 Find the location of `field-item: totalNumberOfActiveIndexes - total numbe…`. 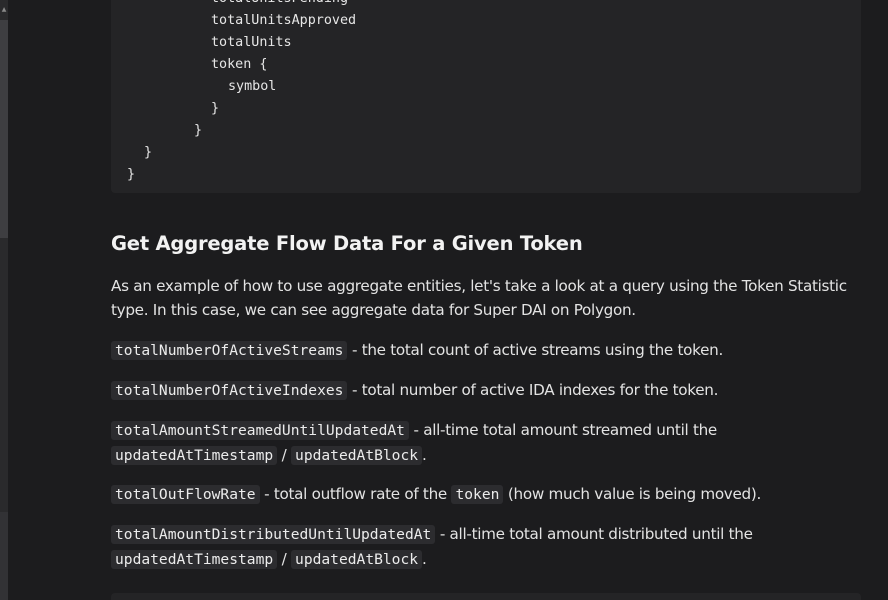

field-item: totalNumberOfActiveIndexes - total numbe… is located at coordinates (491, 390).